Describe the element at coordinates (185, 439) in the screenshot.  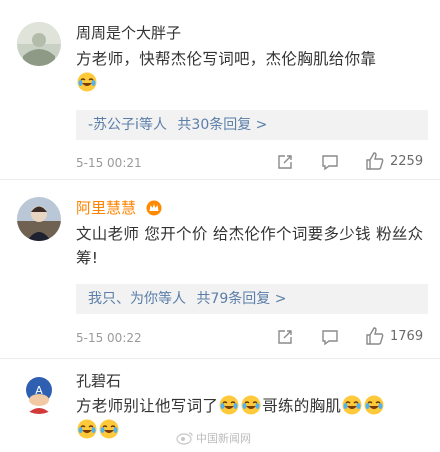
I see `weibo-watermark-icon` at that location.